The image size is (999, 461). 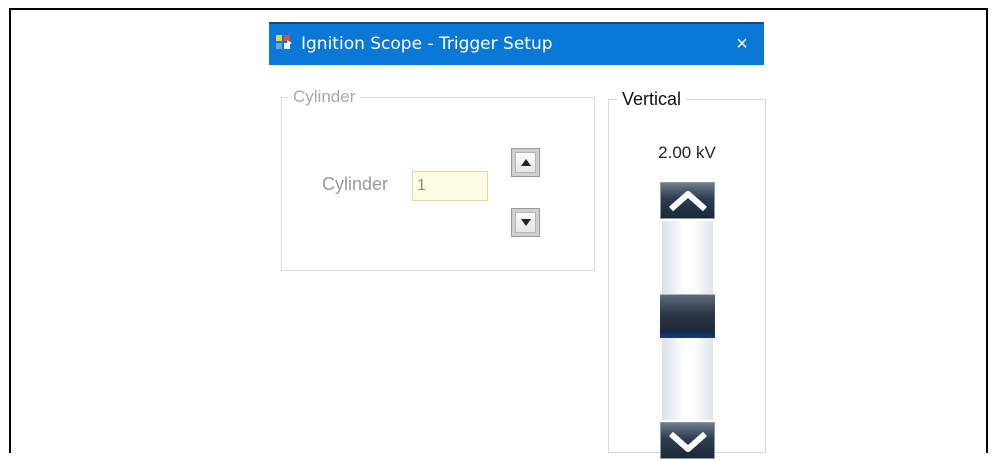 I want to click on app-icon, so click(x=284, y=43).